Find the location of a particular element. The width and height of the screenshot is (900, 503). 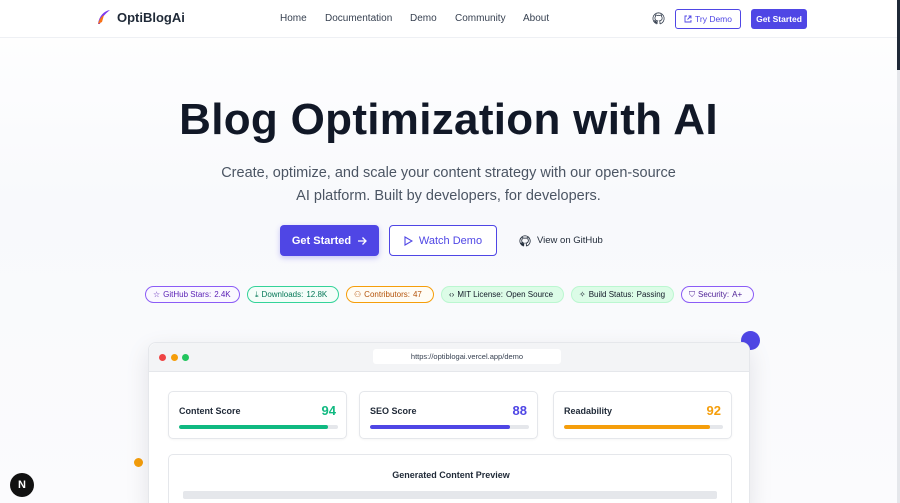

nav-documentation: Documentation is located at coordinates (358, 18).